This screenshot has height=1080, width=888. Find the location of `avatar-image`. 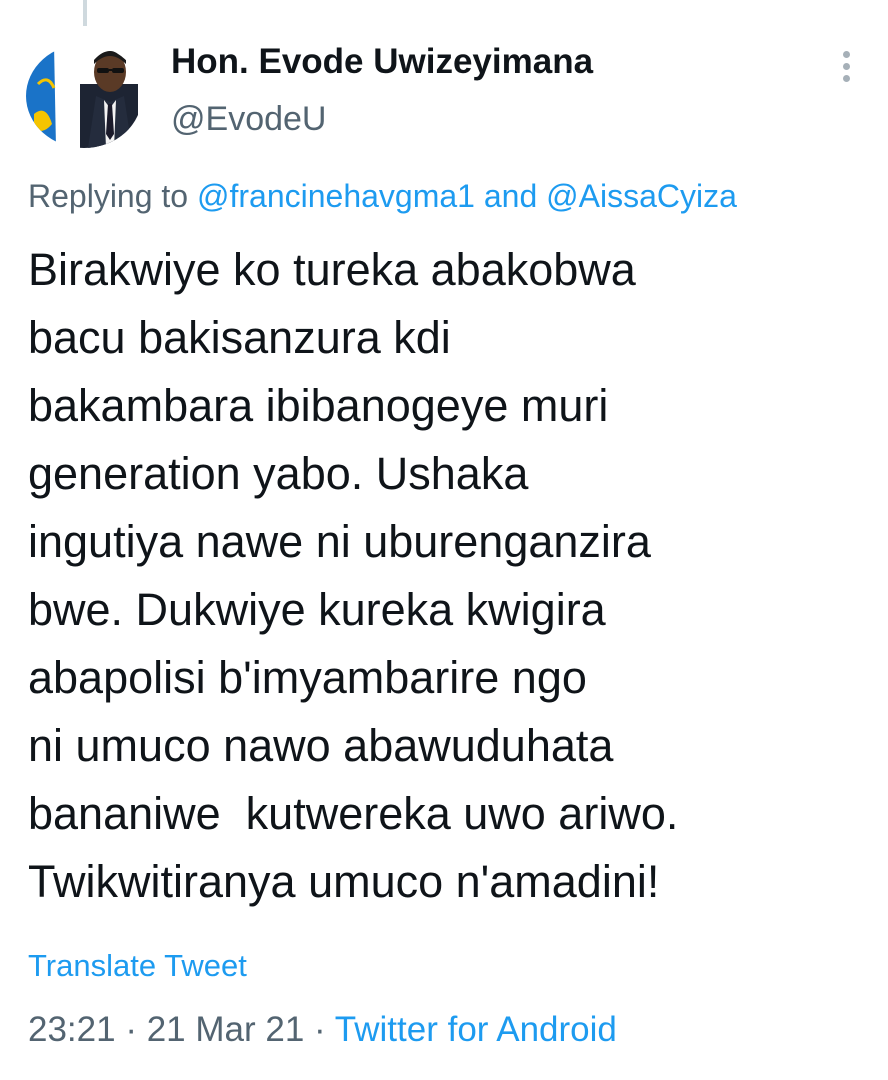

avatar-image is located at coordinates (84, 96).